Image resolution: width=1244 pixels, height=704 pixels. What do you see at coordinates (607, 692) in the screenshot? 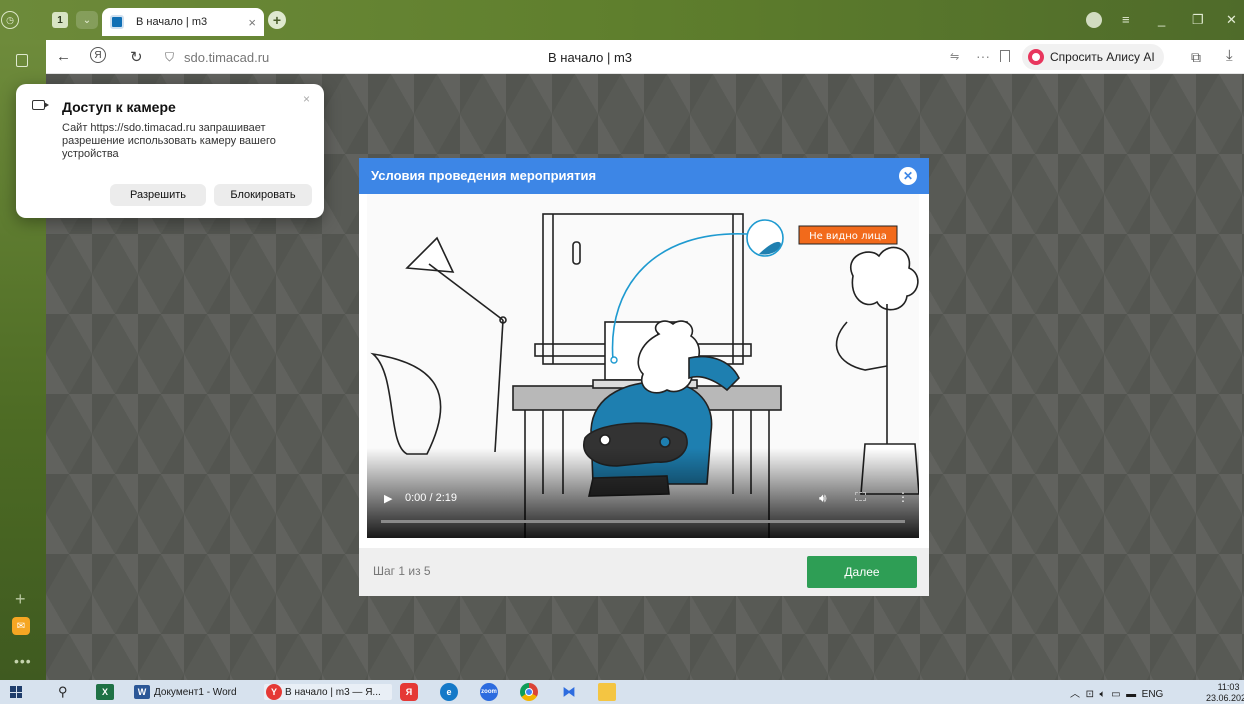
I see `file-explorer-icon` at bounding box center [607, 692].